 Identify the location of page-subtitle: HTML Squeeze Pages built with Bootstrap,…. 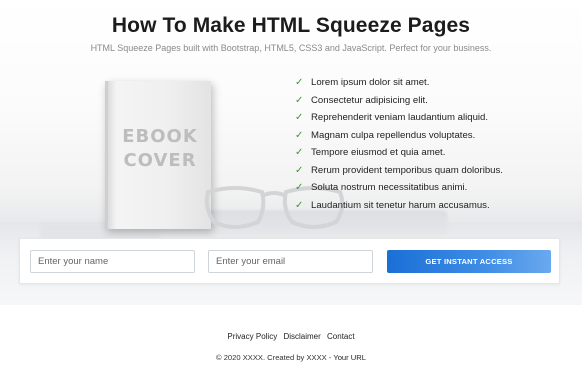
(291, 48).